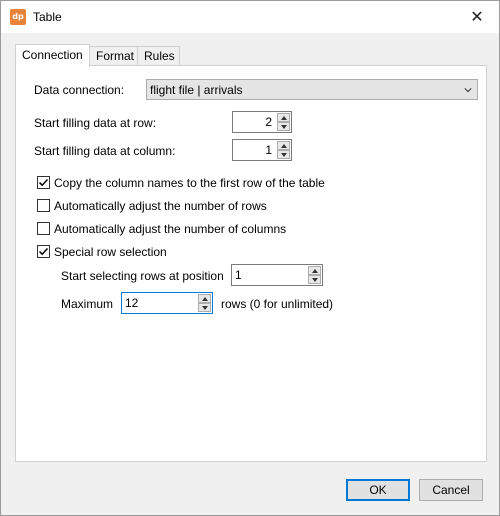 This screenshot has height=516, width=500. Describe the element at coordinates (468, 90) in the screenshot. I see `chevron-down-icon` at that location.